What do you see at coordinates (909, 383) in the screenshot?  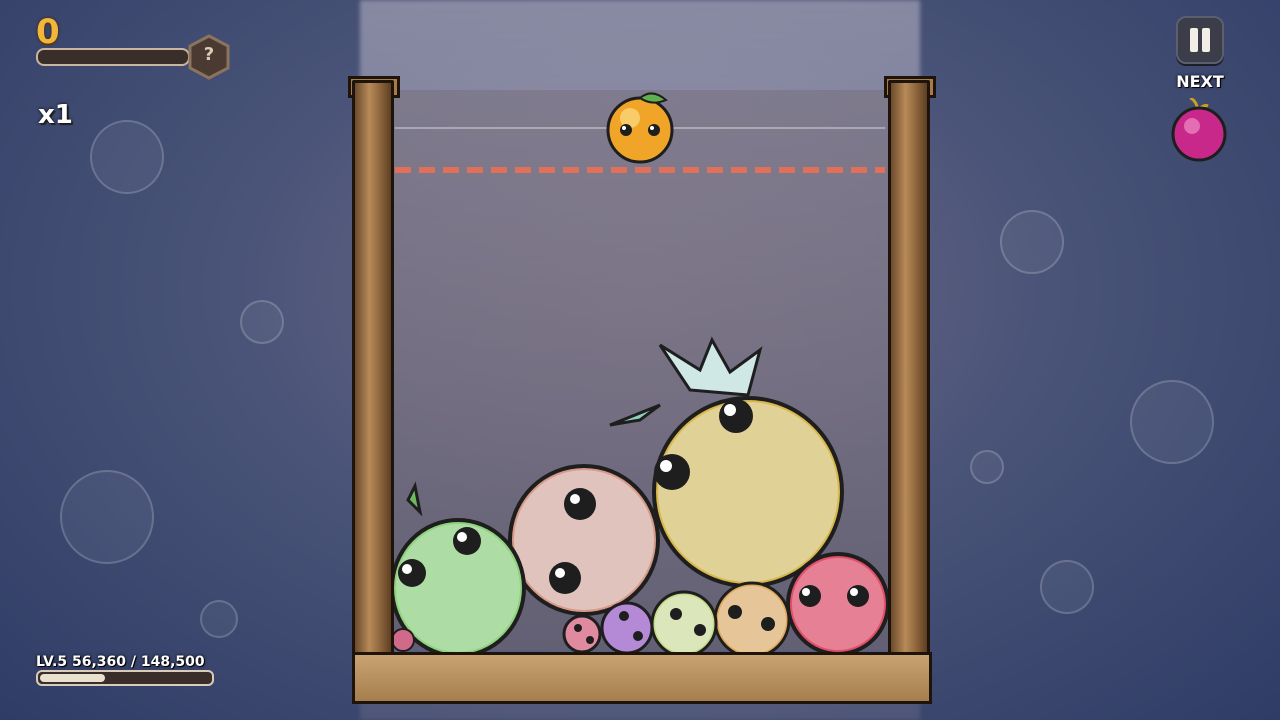 I see `jar-right-wall` at bounding box center [909, 383].